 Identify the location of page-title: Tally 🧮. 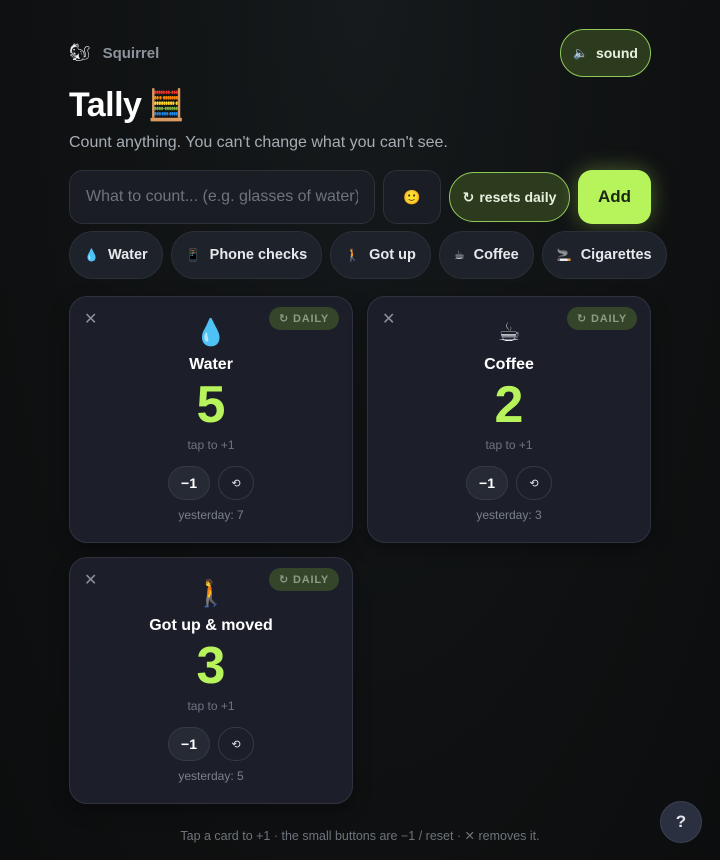
(127, 105).